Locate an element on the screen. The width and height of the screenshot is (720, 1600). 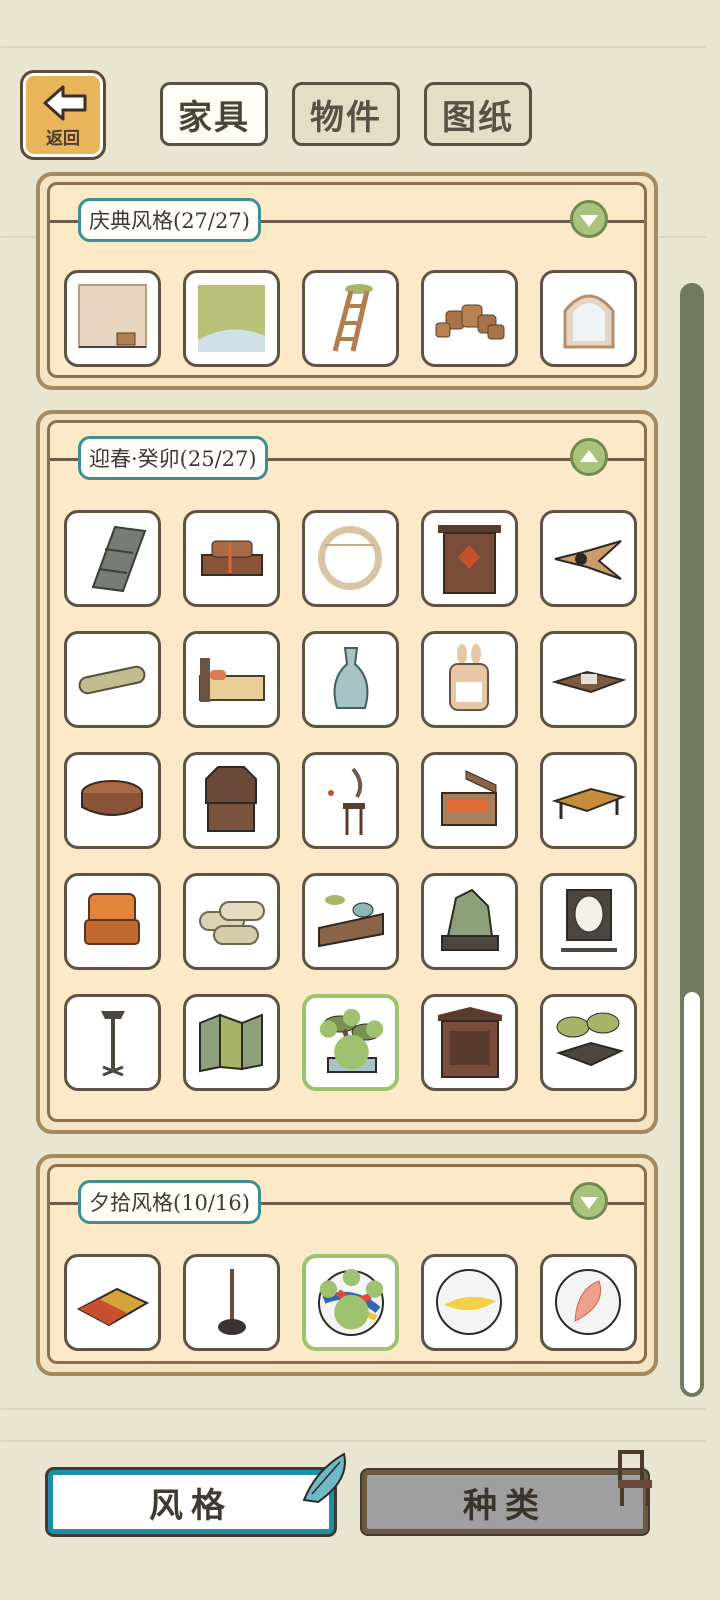
red-door-icon is located at coordinates (469, 559).